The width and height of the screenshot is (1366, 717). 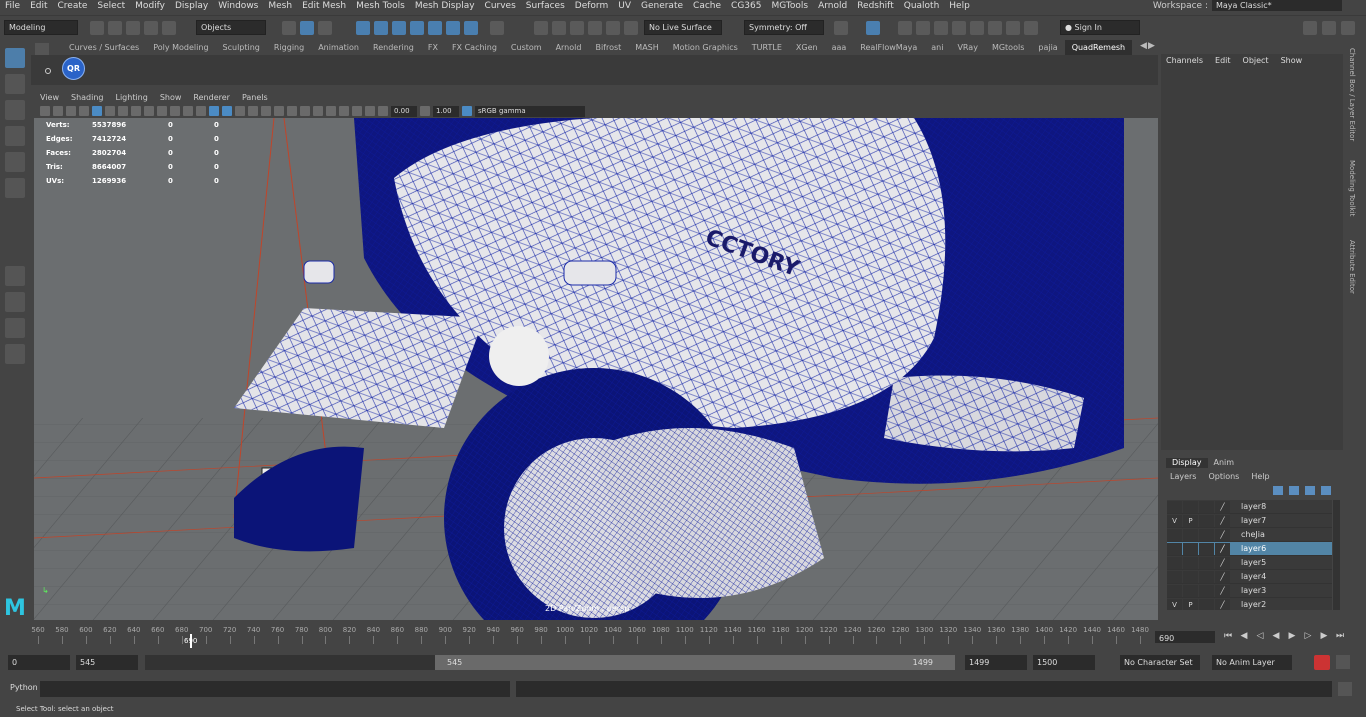 I want to click on shelf-tab-arnold: Arnold, so click(x=569, y=47).